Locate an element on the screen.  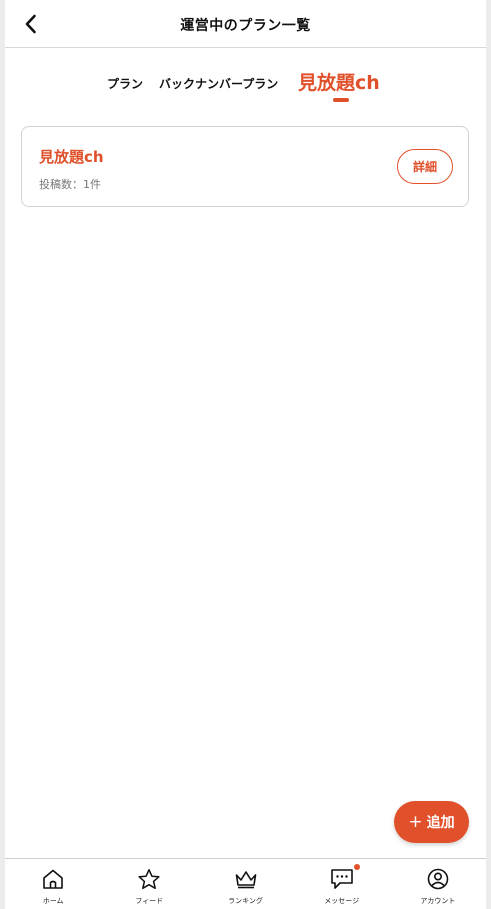
notification-dot is located at coordinates (356, 867).